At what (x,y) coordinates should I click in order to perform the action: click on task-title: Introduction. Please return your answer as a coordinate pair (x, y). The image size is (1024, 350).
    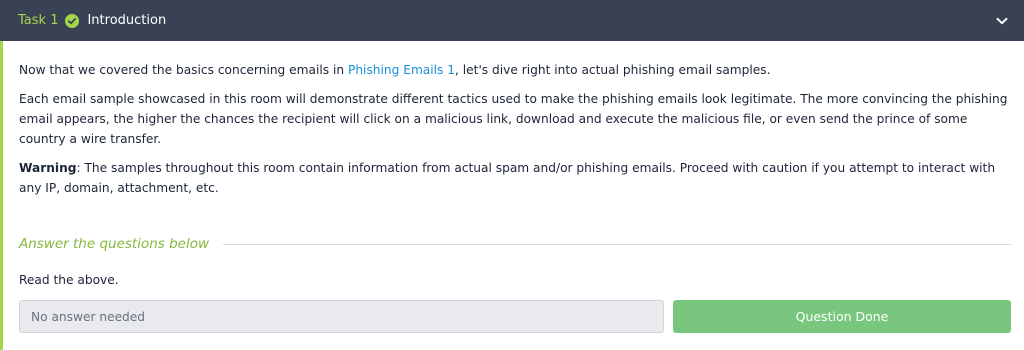
    Looking at the image, I should click on (127, 20).